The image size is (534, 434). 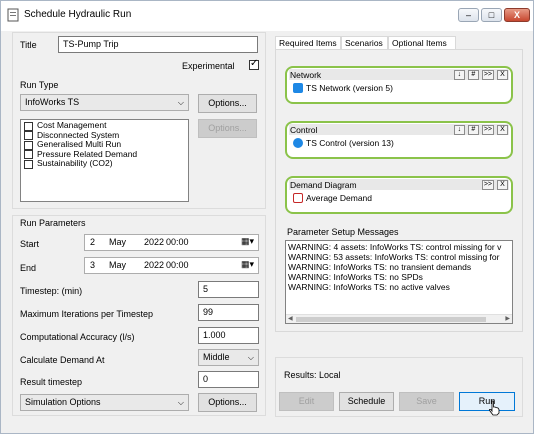 What do you see at coordinates (306, 401) in the screenshot?
I see `edit-button: Edit` at bounding box center [306, 401].